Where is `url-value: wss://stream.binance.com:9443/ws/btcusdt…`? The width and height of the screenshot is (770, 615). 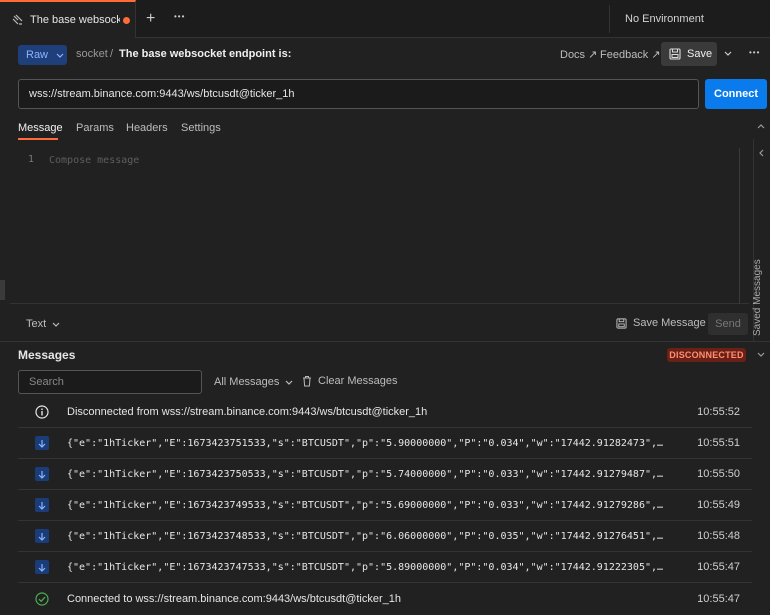
url-value: wss://stream.binance.com:9443/ws/btcusdt… is located at coordinates (162, 94).